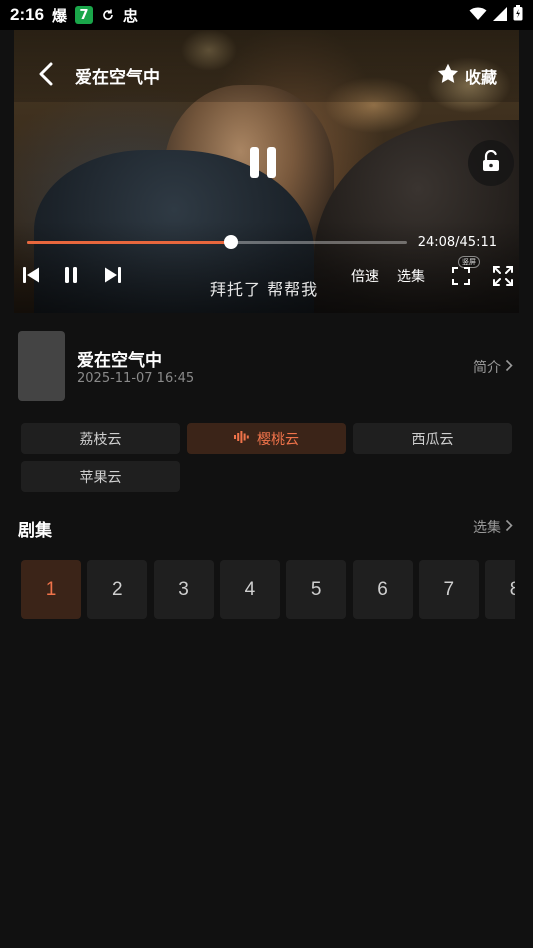 The height and width of the screenshot is (948, 533). I want to click on episode-button-7: 7, so click(448, 589).